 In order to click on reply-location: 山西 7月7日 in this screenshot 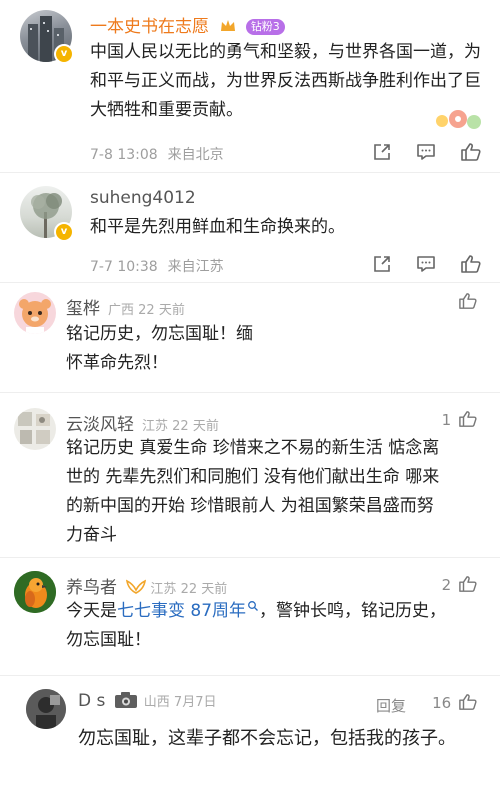, I will do `click(180, 702)`.